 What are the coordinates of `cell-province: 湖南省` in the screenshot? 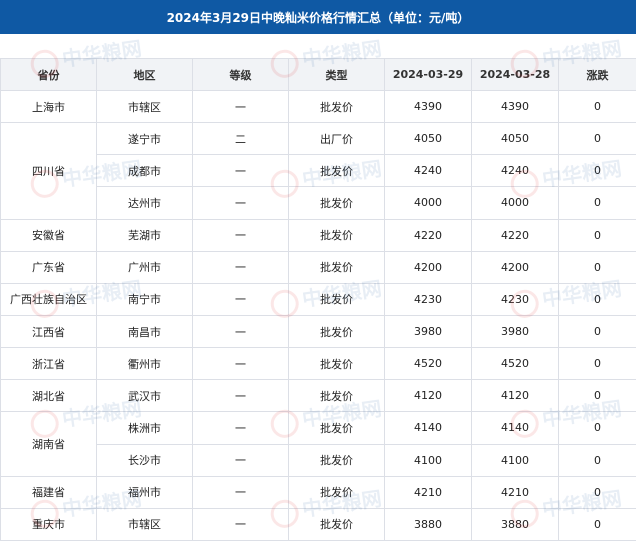 It's located at (48, 444).